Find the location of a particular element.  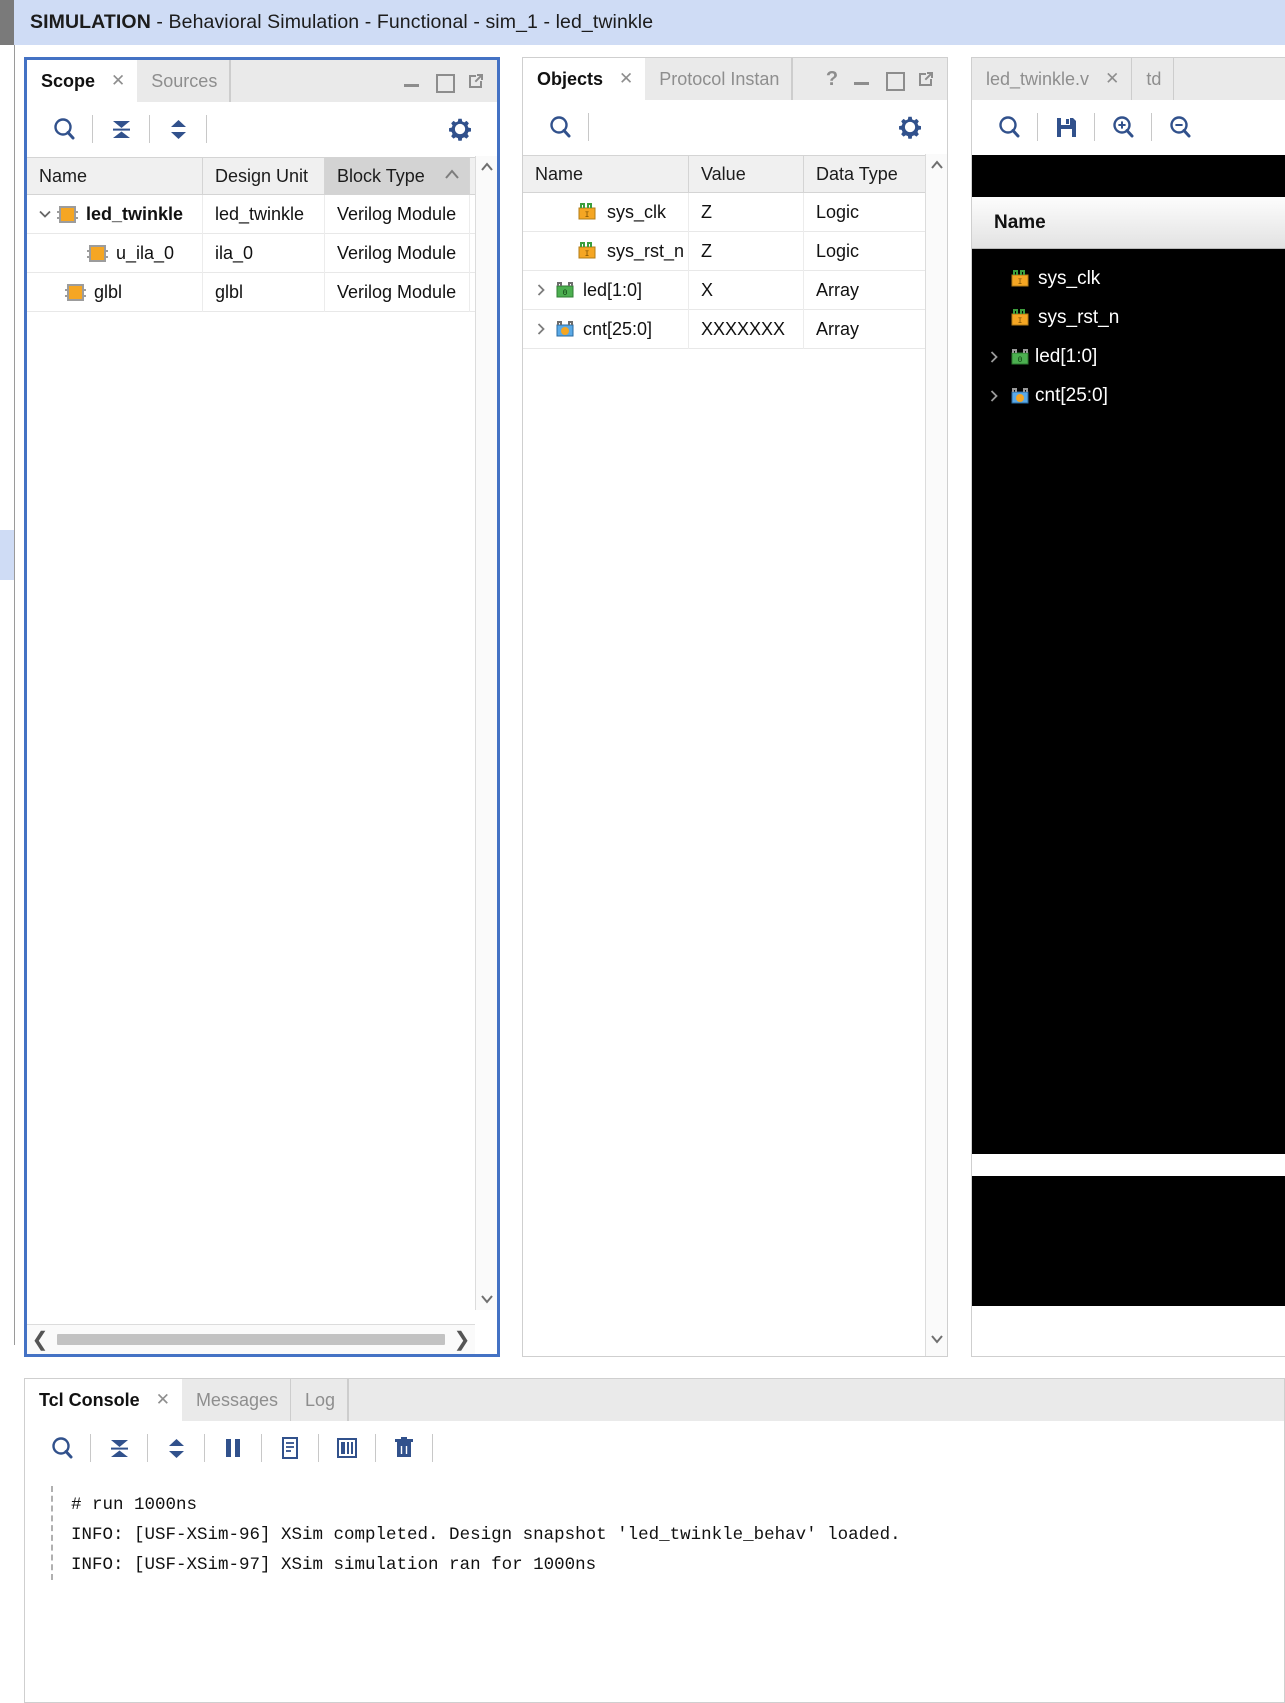

waveform-name-column-header: Name is located at coordinates (1128, 223).